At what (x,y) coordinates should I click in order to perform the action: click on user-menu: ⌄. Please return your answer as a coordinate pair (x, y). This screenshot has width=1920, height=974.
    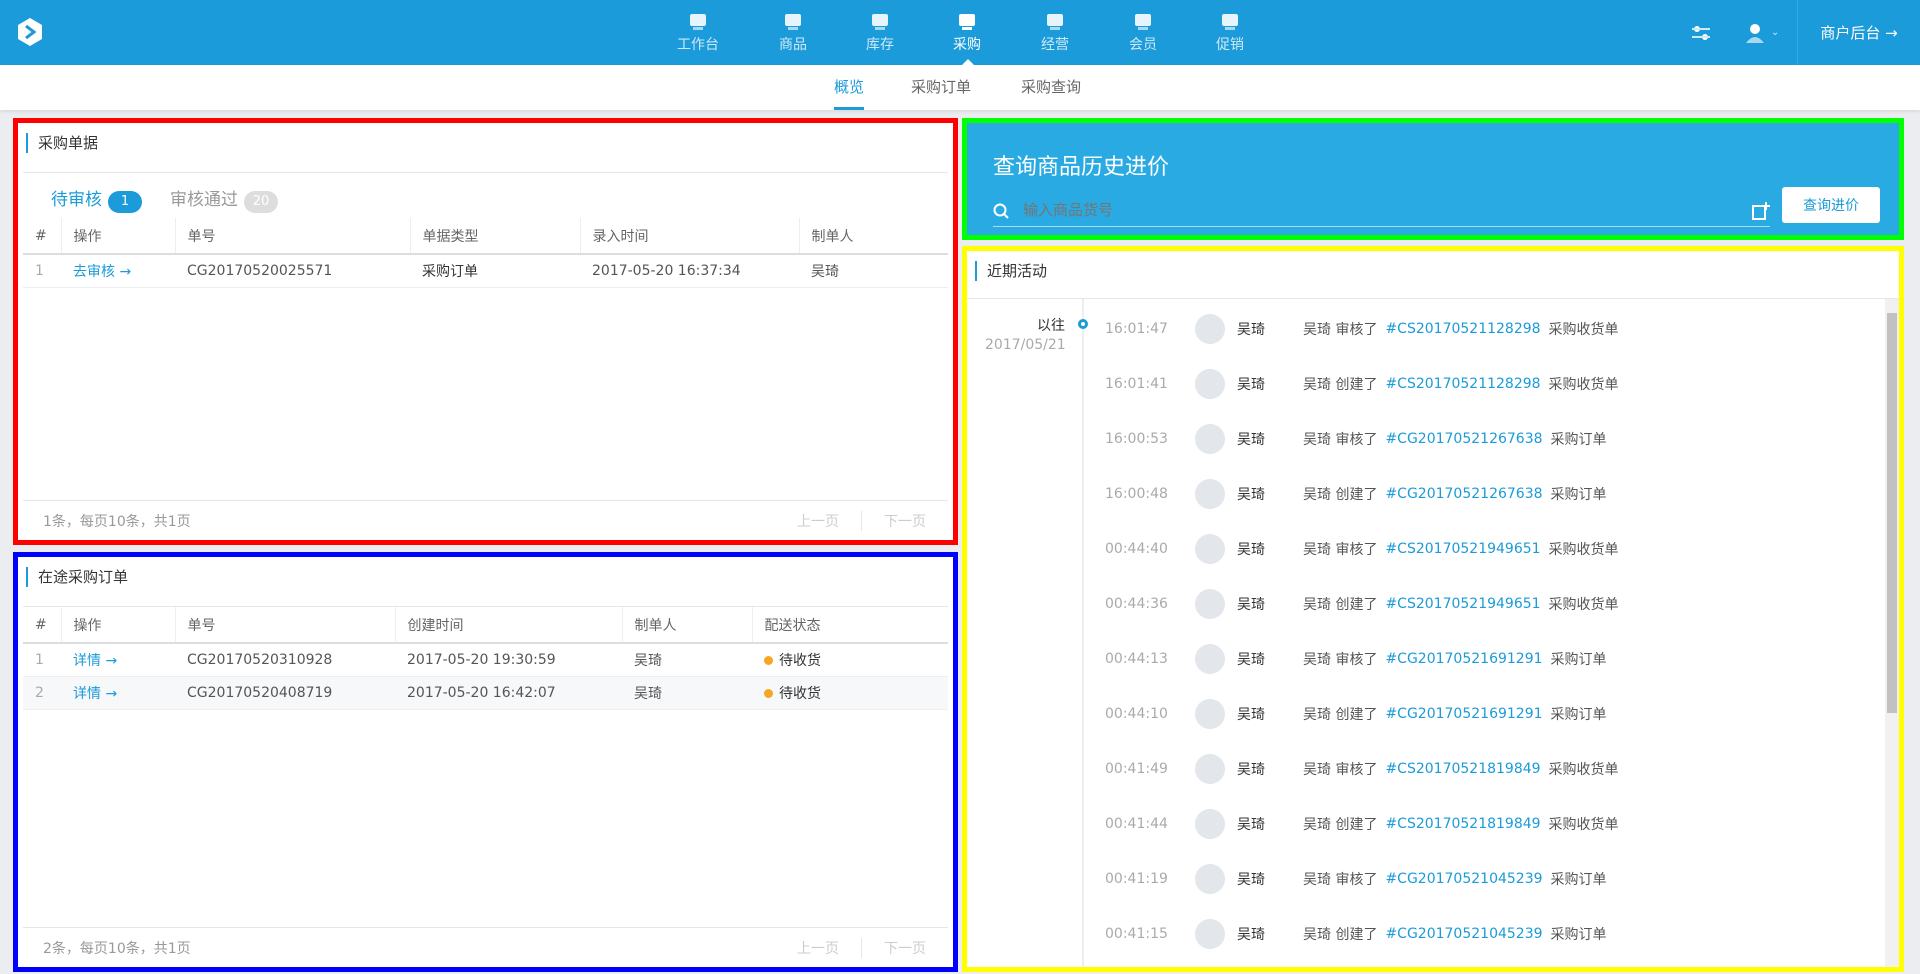
    Looking at the image, I should click on (1762, 32).